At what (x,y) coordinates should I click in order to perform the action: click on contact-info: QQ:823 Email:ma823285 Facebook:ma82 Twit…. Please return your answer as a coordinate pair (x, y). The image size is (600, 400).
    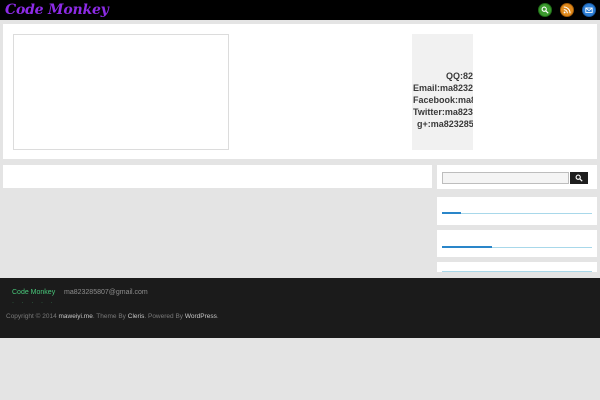
    Looking at the image, I should click on (442, 92).